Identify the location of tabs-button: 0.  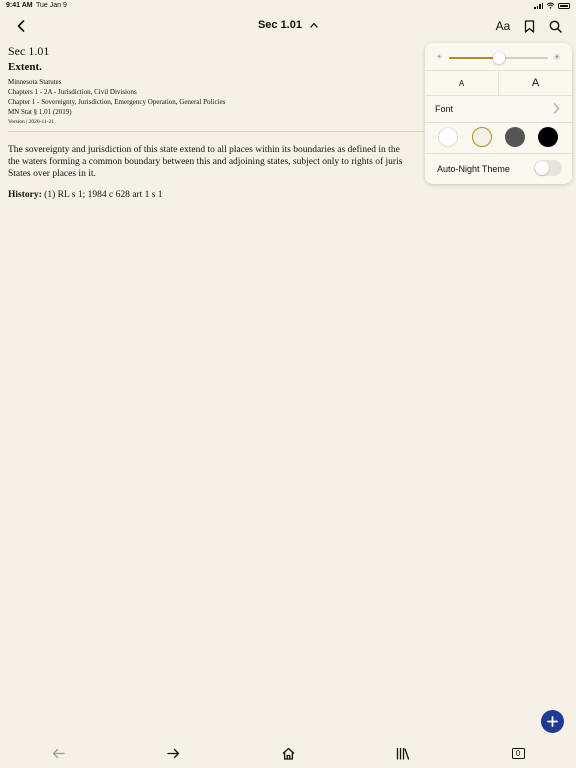
(518, 753).